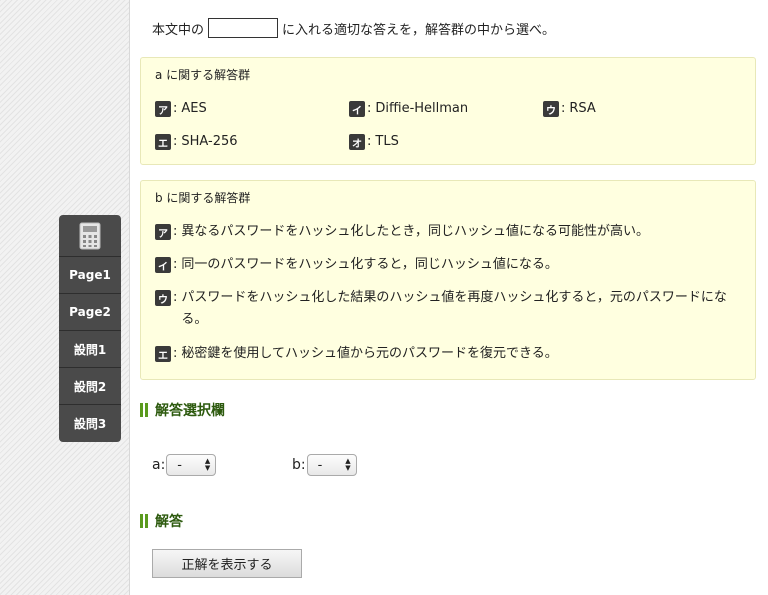 Image resolution: width=768 pixels, height=595 pixels. Describe the element at coordinates (374, 143) in the screenshot. I see `choice-a-5: オ : TLS` at that location.